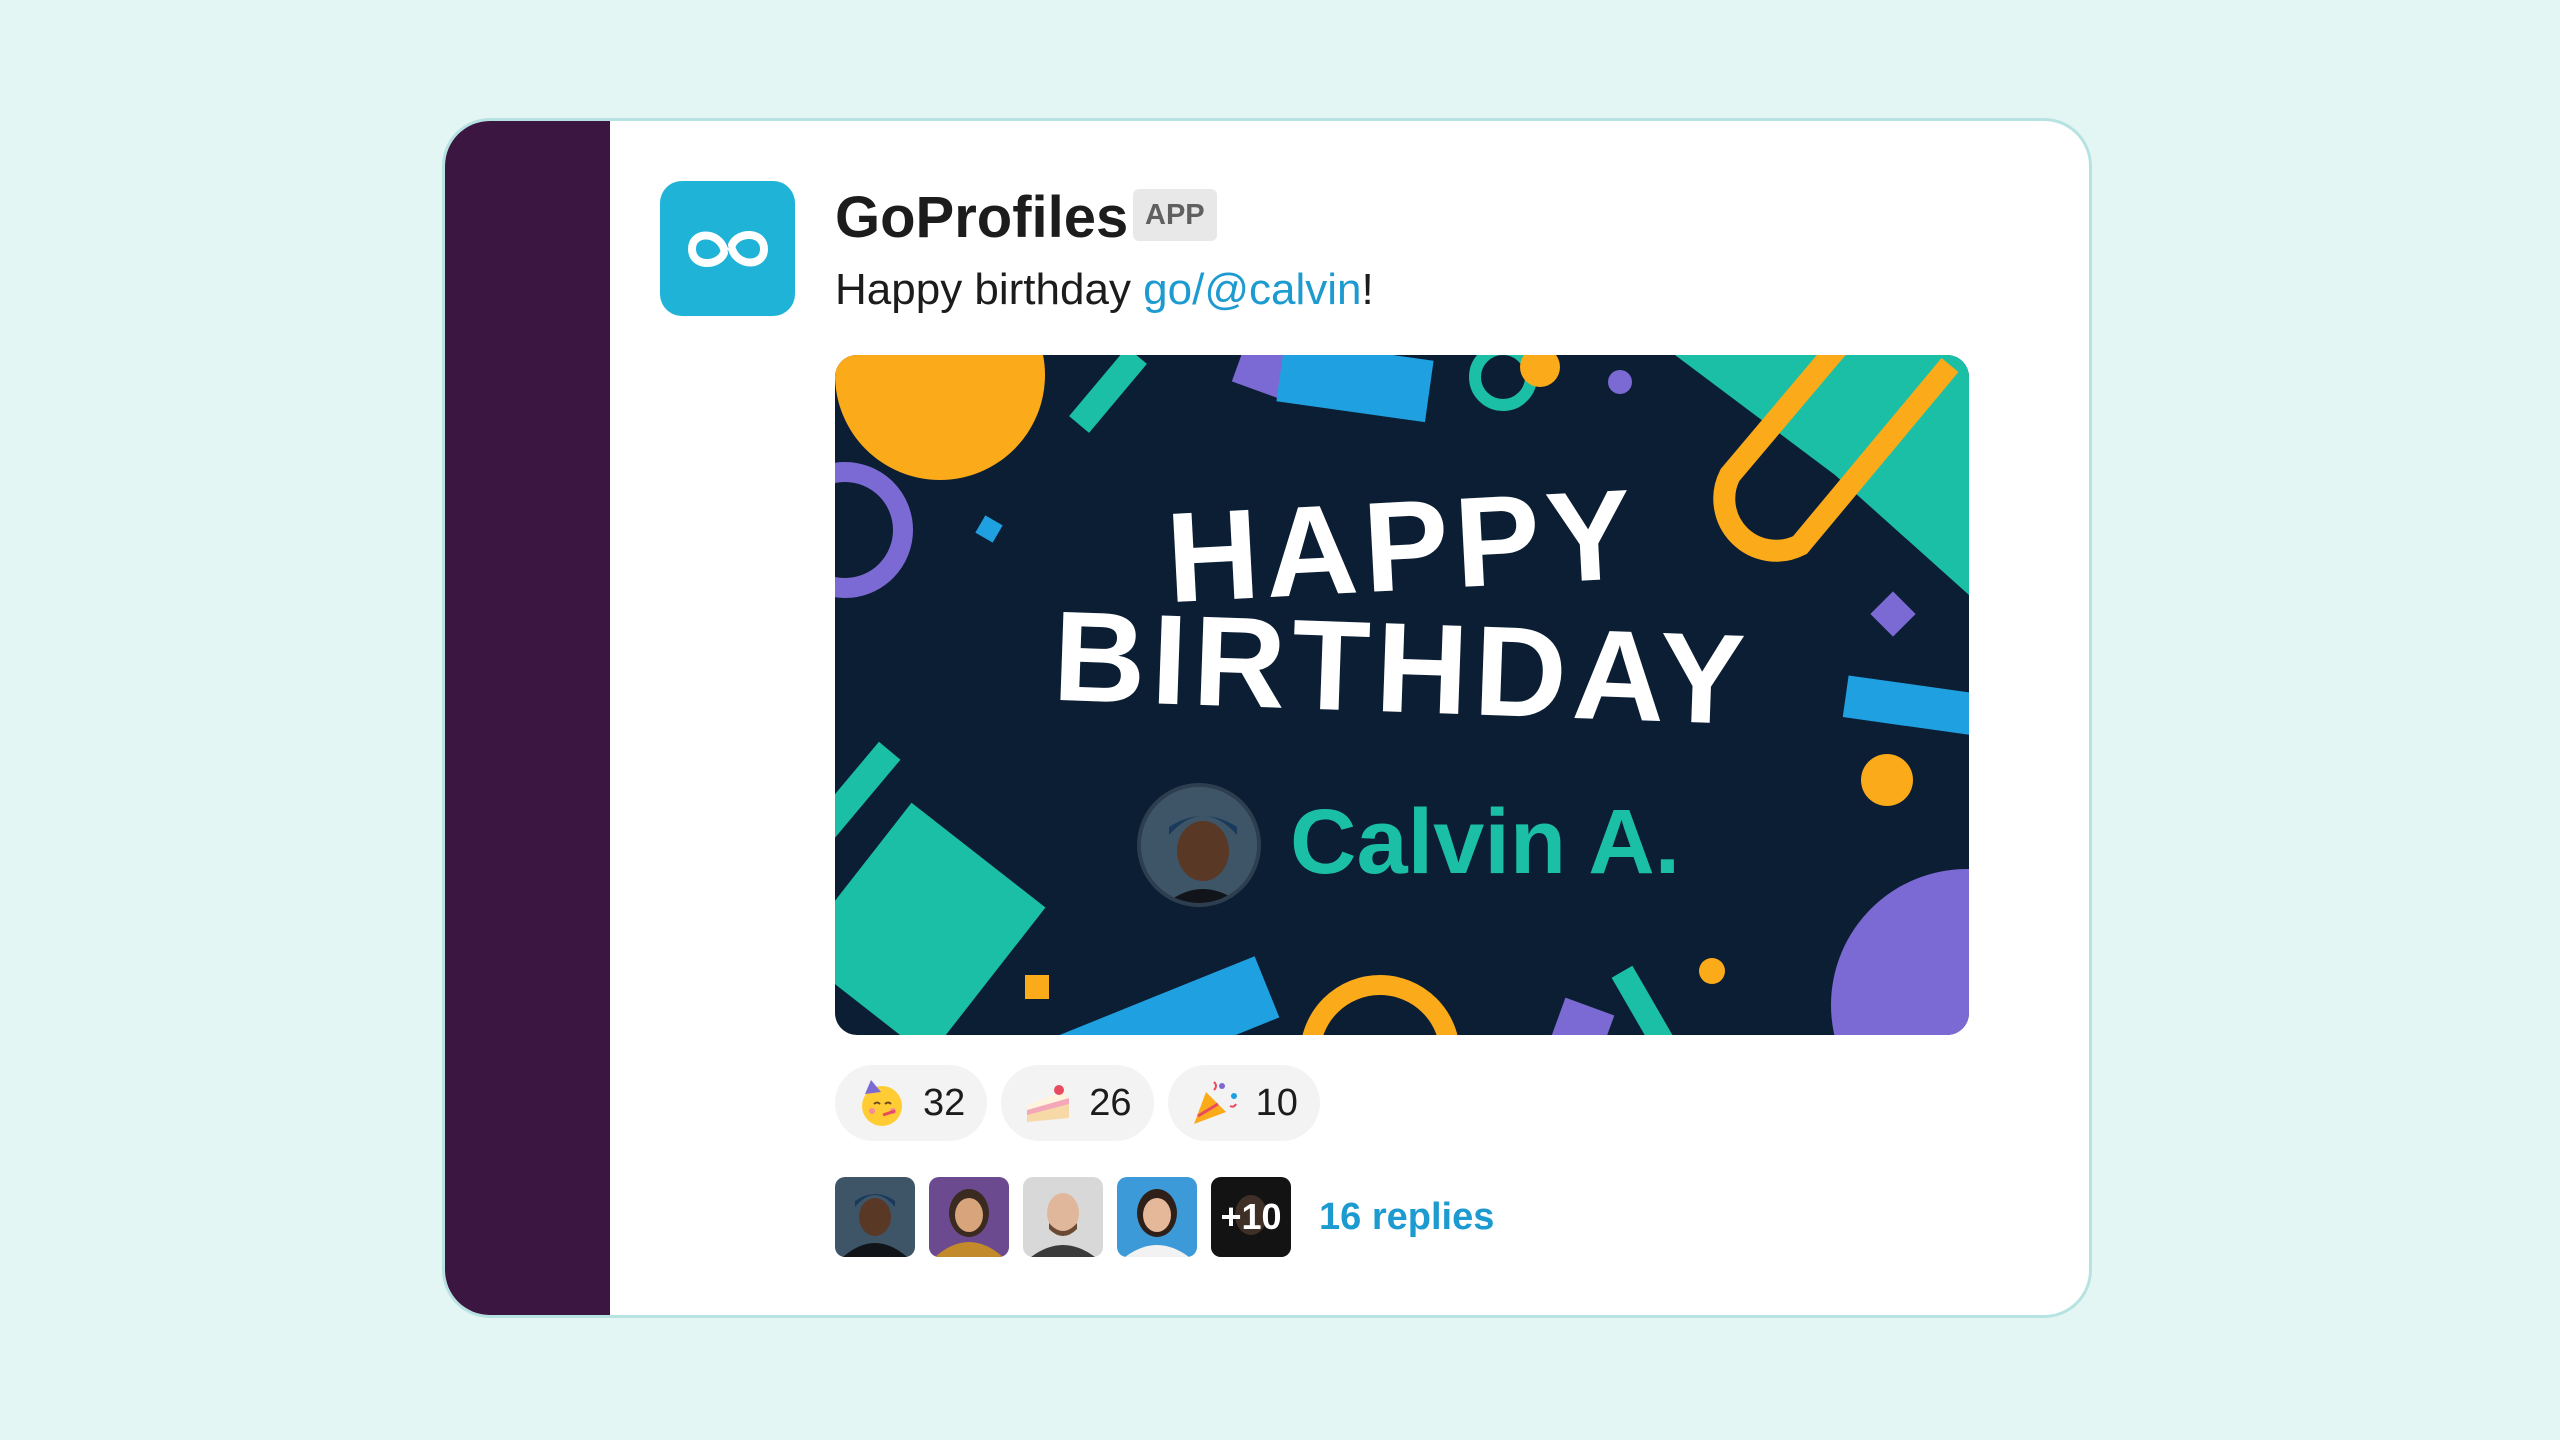 This screenshot has width=2560, height=1440. I want to click on reaction-cake: 26, so click(1077, 1103).